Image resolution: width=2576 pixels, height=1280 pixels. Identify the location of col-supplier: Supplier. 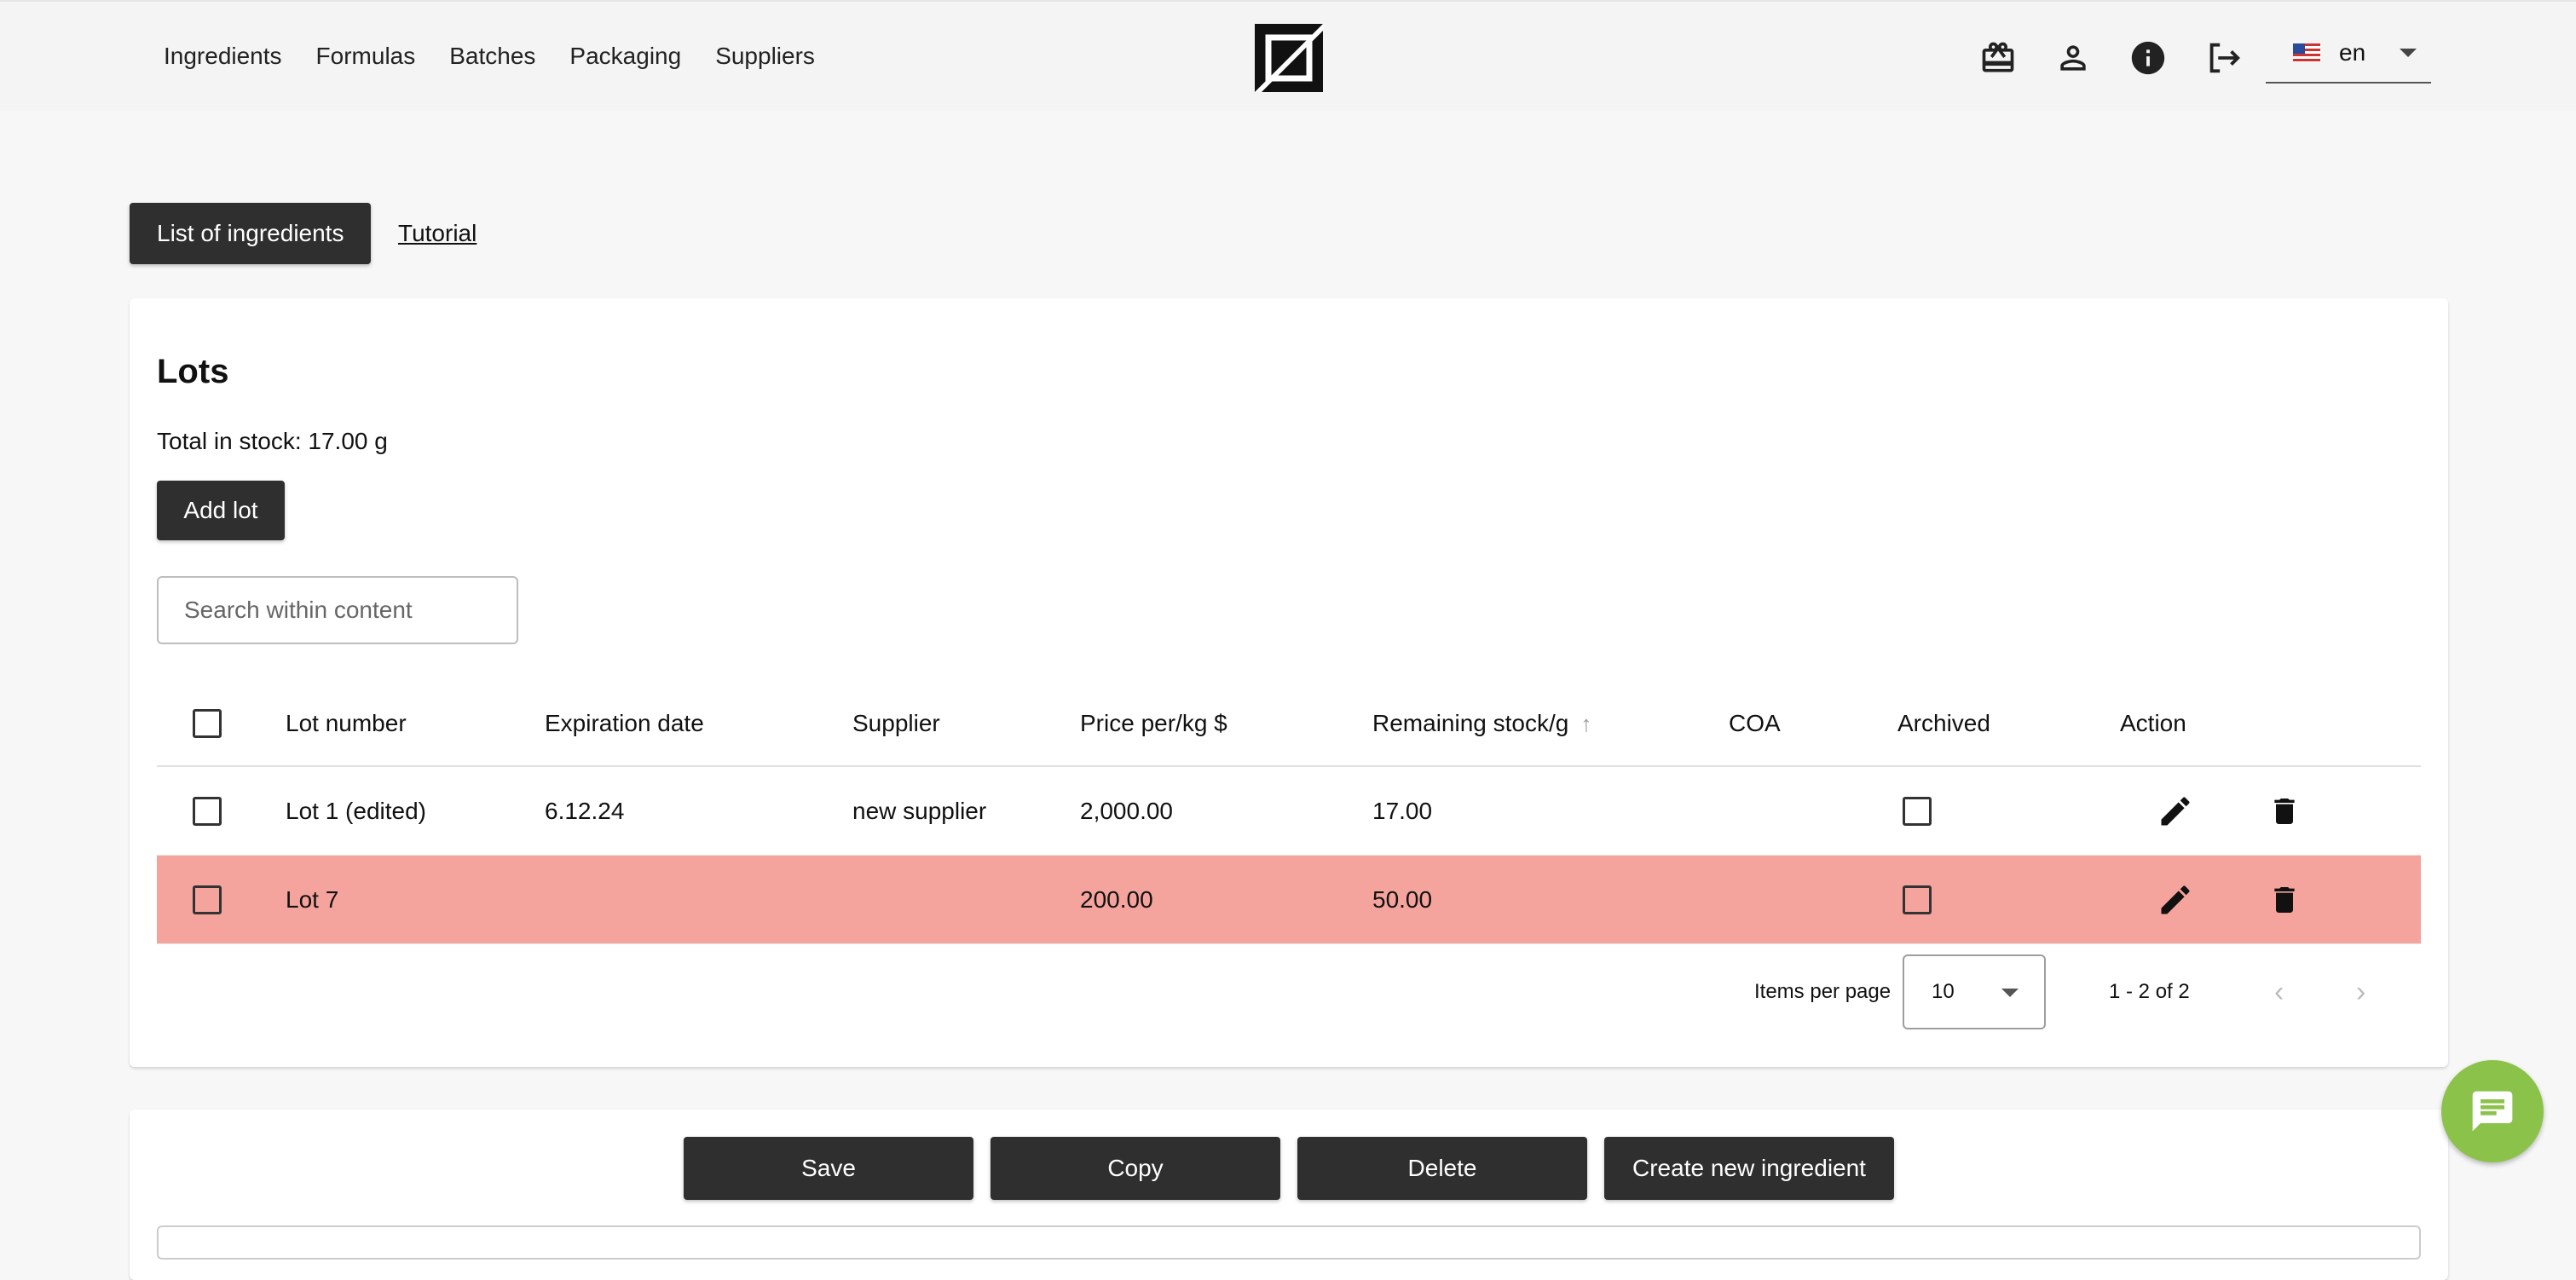
(896, 723).